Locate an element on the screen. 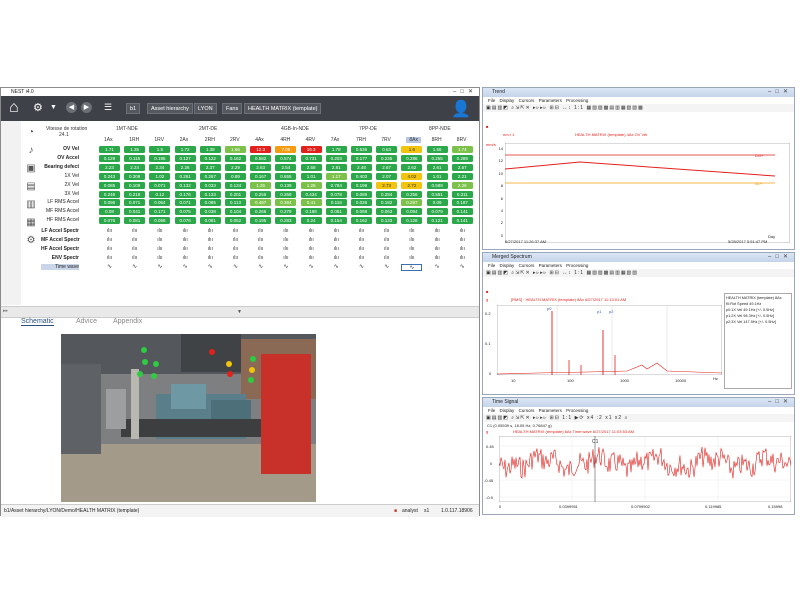  matrix-cell: 2.58 is located at coordinates (311, 167).